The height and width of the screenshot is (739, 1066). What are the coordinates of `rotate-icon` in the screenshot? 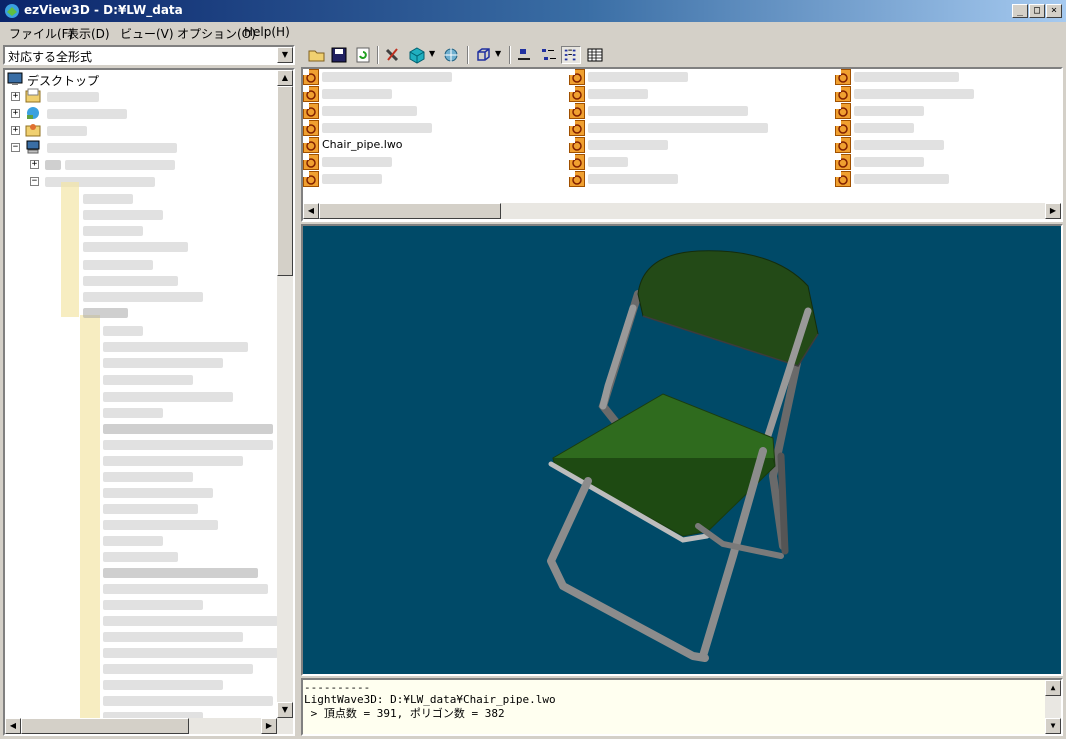 It's located at (451, 55).